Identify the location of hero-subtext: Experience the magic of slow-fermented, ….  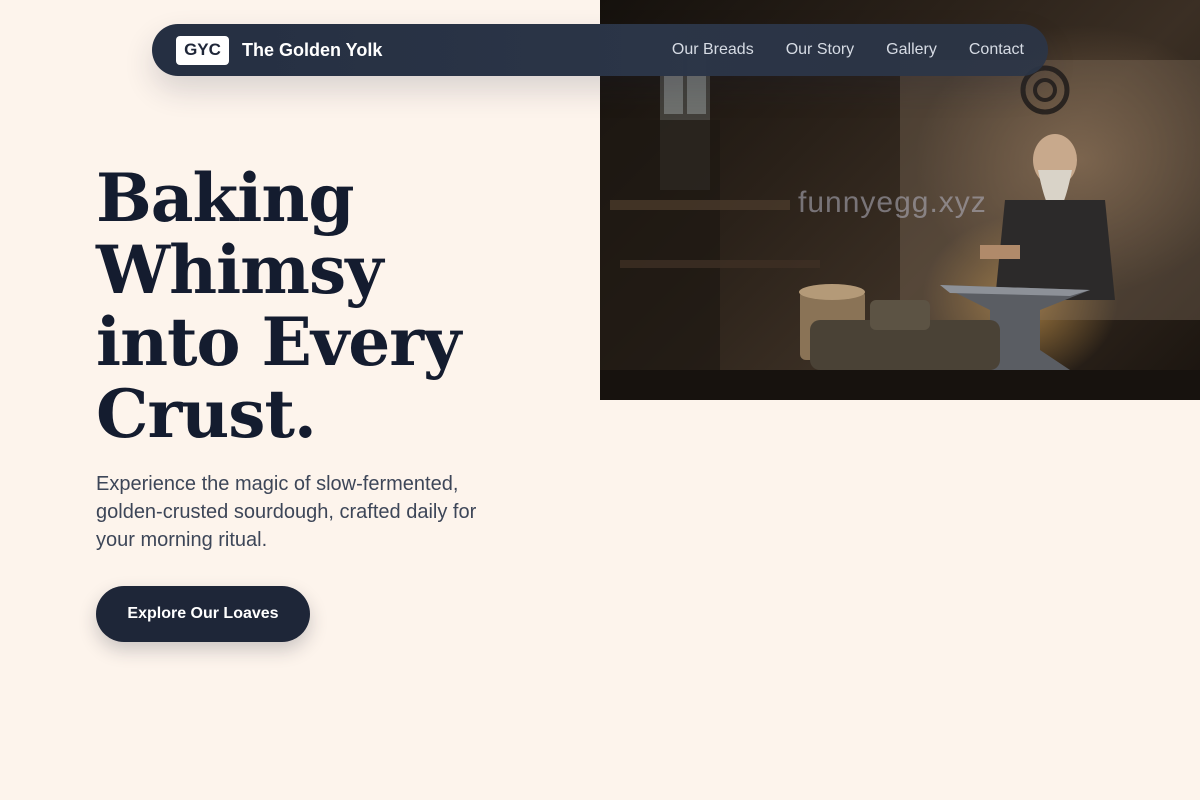
(286, 512).